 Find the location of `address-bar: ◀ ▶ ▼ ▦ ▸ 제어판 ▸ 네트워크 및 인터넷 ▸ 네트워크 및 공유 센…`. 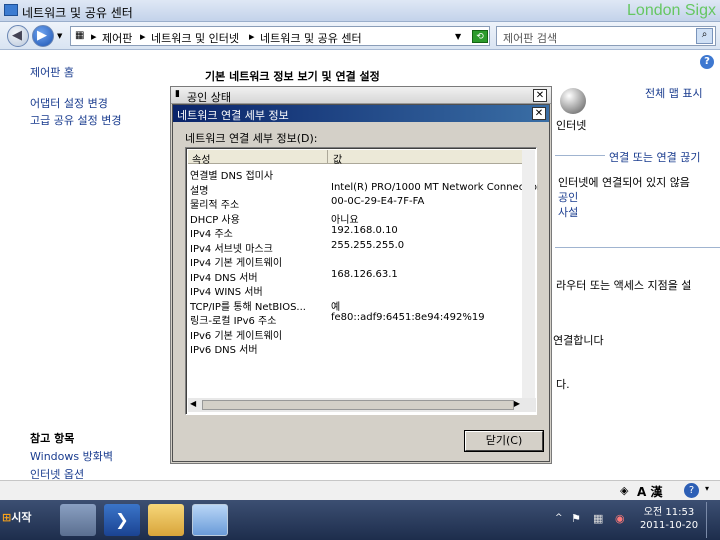

address-bar: ◀ ▶ ▼ ▦ ▸ 제어판 ▸ 네트워크 및 인터넷 ▸ 네트워크 및 공유 센… is located at coordinates (360, 36).